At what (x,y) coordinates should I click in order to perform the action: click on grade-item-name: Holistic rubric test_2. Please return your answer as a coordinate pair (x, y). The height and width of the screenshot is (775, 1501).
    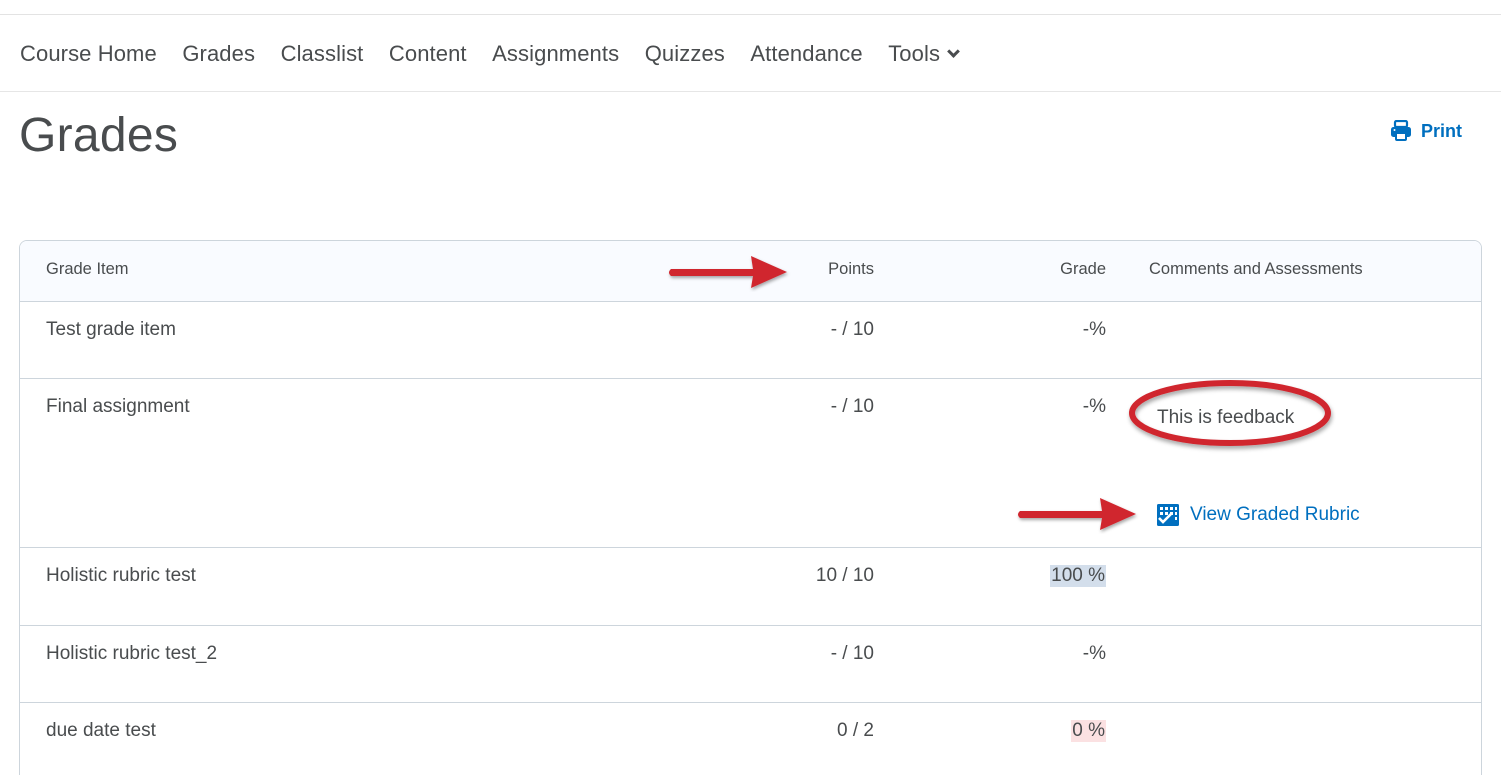
    Looking at the image, I should click on (132, 653).